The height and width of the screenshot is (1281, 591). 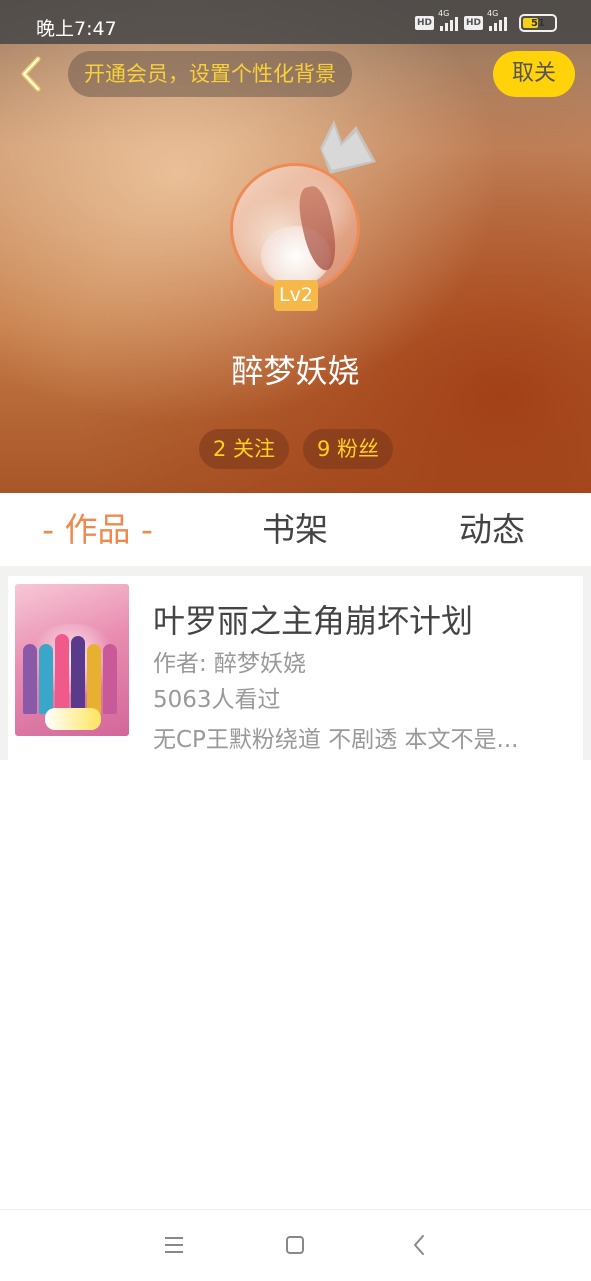 I want to click on system-nav-bar, so click(x=295, y=1245).